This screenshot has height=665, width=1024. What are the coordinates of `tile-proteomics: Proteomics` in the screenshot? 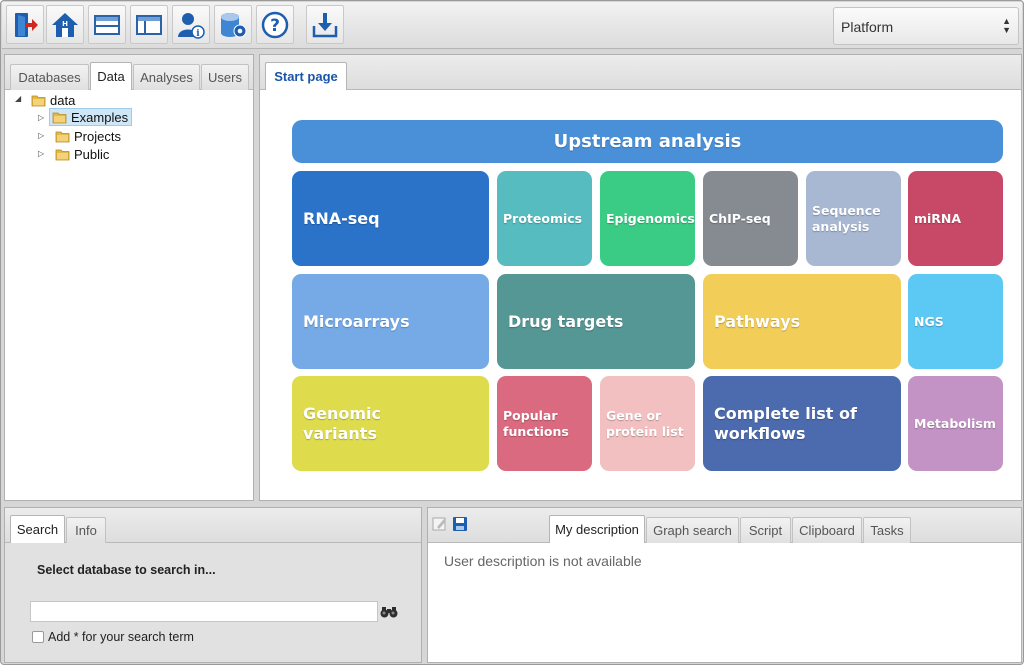 It's located at (544, 218).